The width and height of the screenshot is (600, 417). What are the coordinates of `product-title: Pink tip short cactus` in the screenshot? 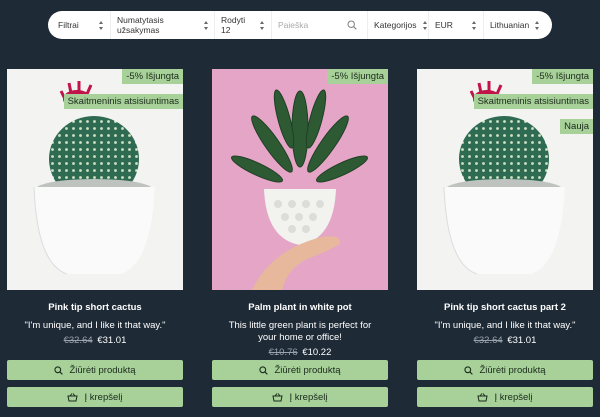 It's located at (95, 307).